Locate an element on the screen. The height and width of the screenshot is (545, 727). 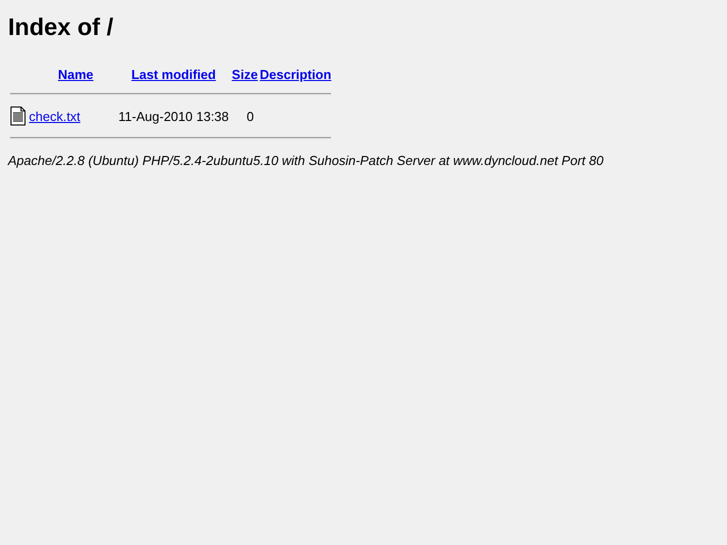
file-link: check.txt is located at coordinates (54, 116).